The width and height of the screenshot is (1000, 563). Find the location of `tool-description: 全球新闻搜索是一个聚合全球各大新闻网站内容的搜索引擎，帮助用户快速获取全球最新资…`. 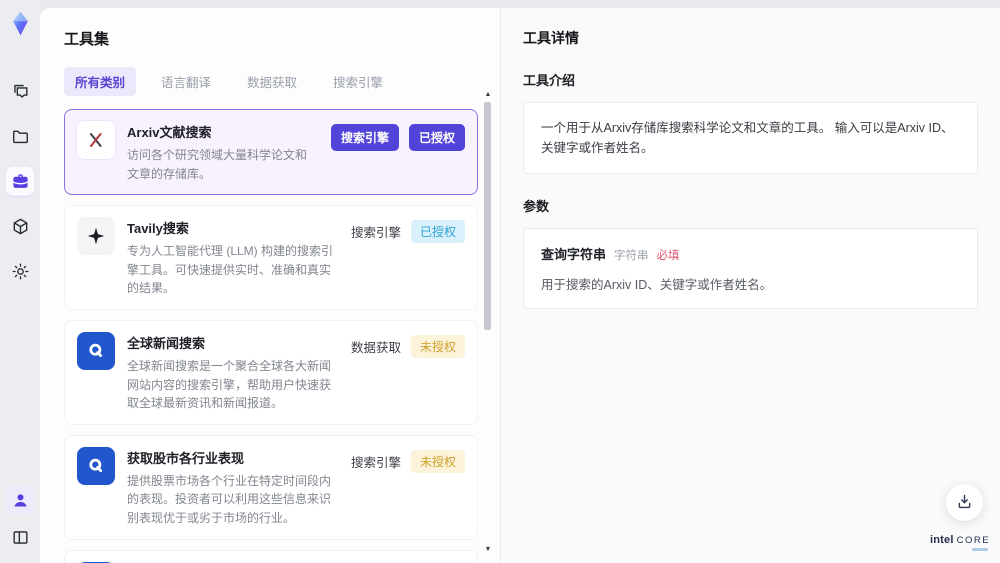

tool-description: 全球新闻搜索是一个聚合全球各大新闻网站内容的搜索引擎，帮助用户快速获取全球最新资… is located at coordinates (229, 384).